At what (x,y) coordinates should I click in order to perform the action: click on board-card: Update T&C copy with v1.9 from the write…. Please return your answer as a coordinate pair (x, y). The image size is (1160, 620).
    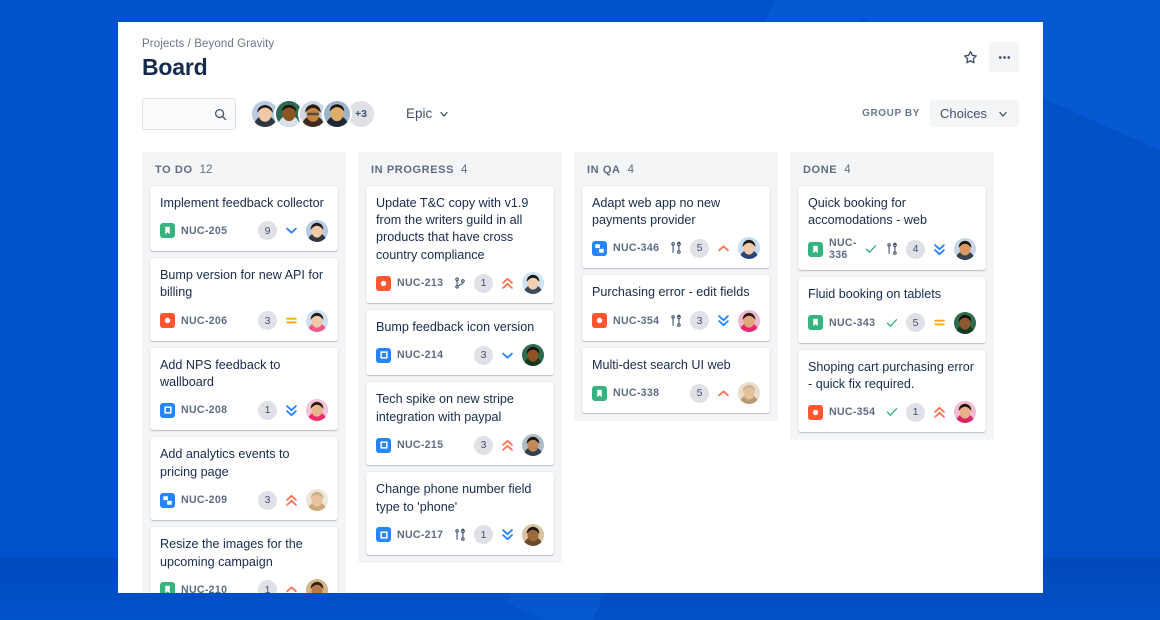
    Looking at the image, I should click on (460, 244).